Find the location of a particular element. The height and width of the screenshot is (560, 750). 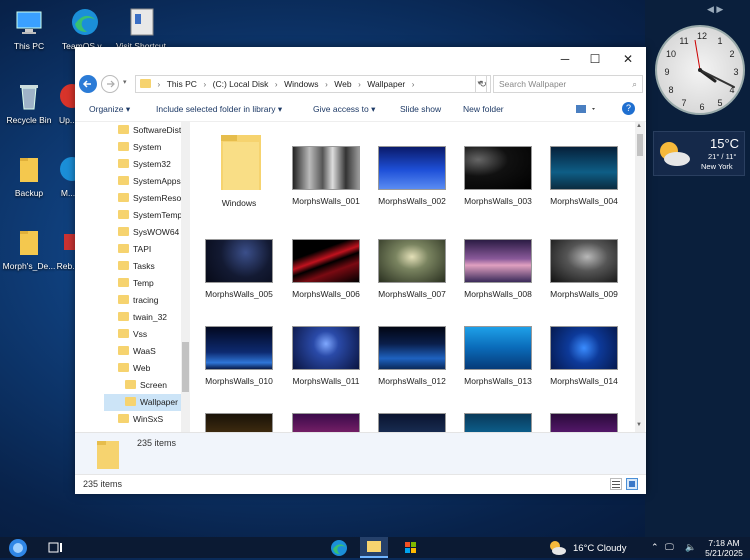

tree-item: SystemApps is located at coordinates (149, 181).